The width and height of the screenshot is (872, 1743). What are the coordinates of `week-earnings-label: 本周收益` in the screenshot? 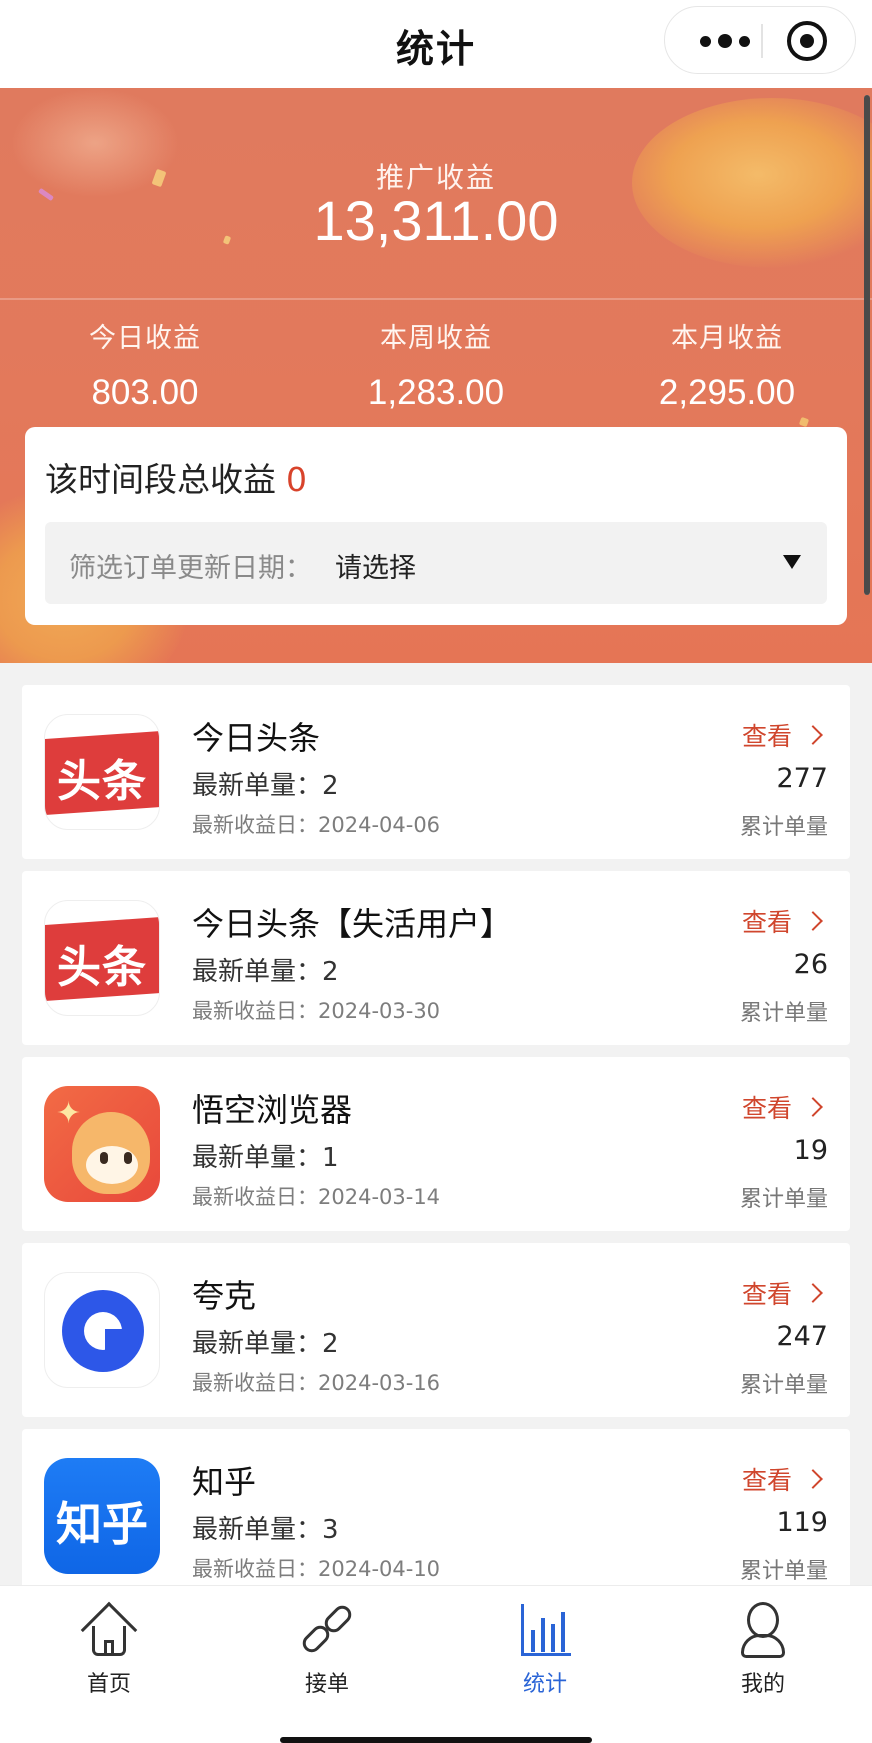 It's located at (436, 338).